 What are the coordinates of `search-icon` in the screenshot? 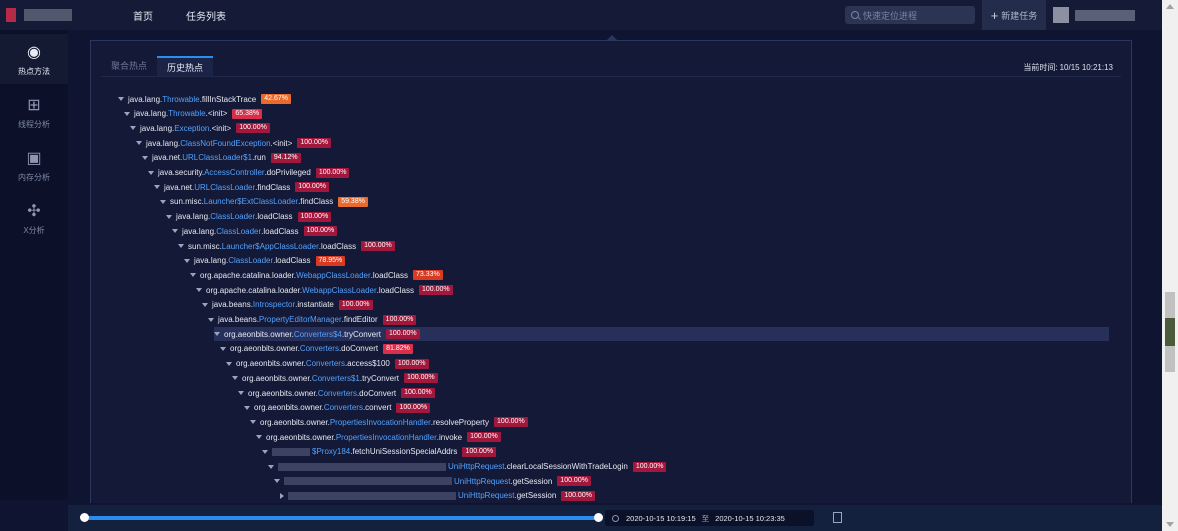 It's located at (855, 15).